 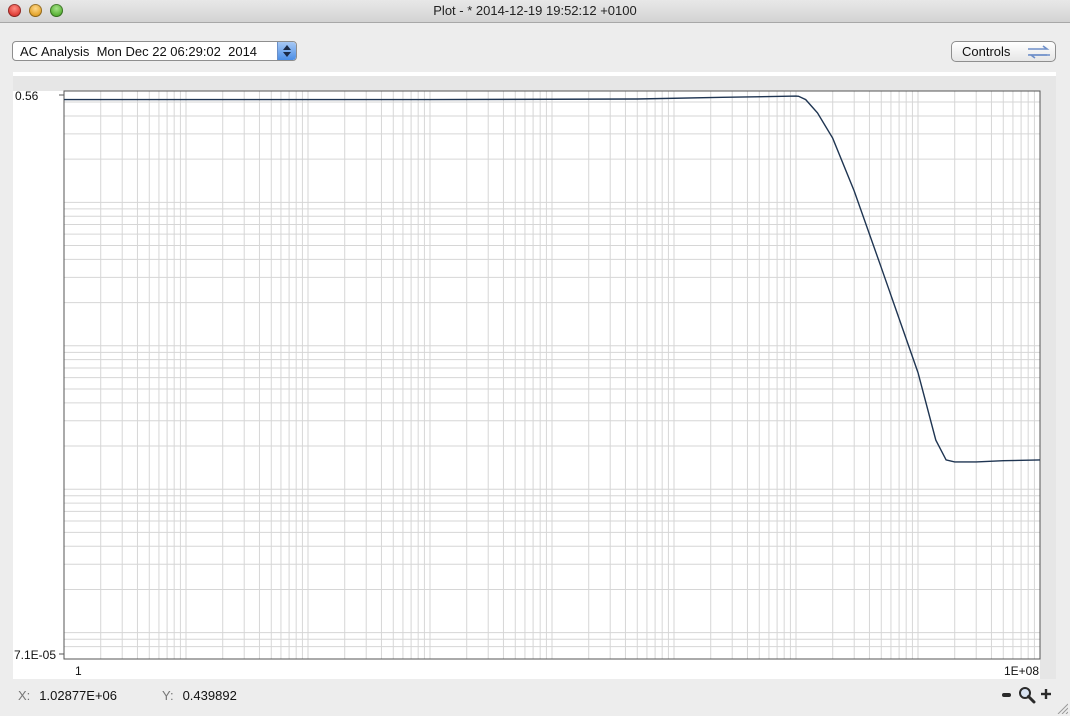 I want to click on cursor-x-key: X:, so click(x=24, y=695).